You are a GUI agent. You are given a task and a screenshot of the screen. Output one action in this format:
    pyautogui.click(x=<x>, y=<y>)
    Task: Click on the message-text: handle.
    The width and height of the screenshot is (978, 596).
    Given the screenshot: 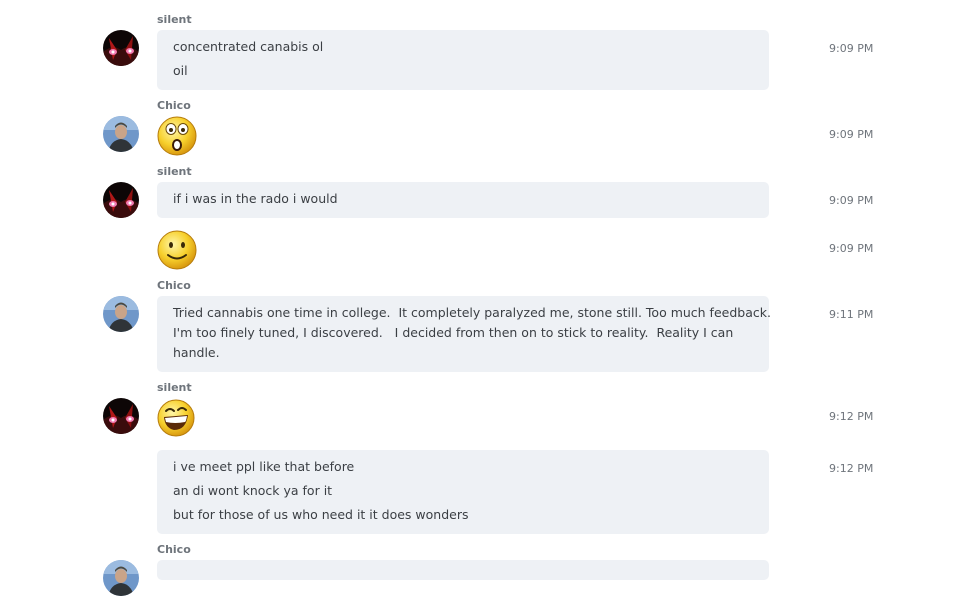 What is the action you would take?
    pyautogui.click(x=196, y=352)
    